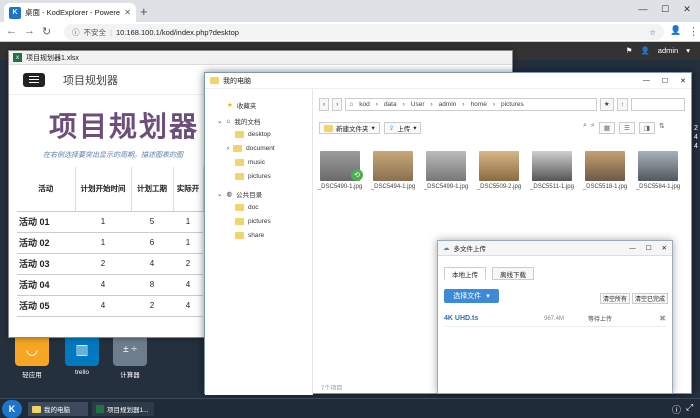 The height and width of the screenshot is (418, 700). What do you see at coordinates (246, 207) in the screenshot?
I see `sidebar-item-doc: doc` at bounding box center [246, 207].